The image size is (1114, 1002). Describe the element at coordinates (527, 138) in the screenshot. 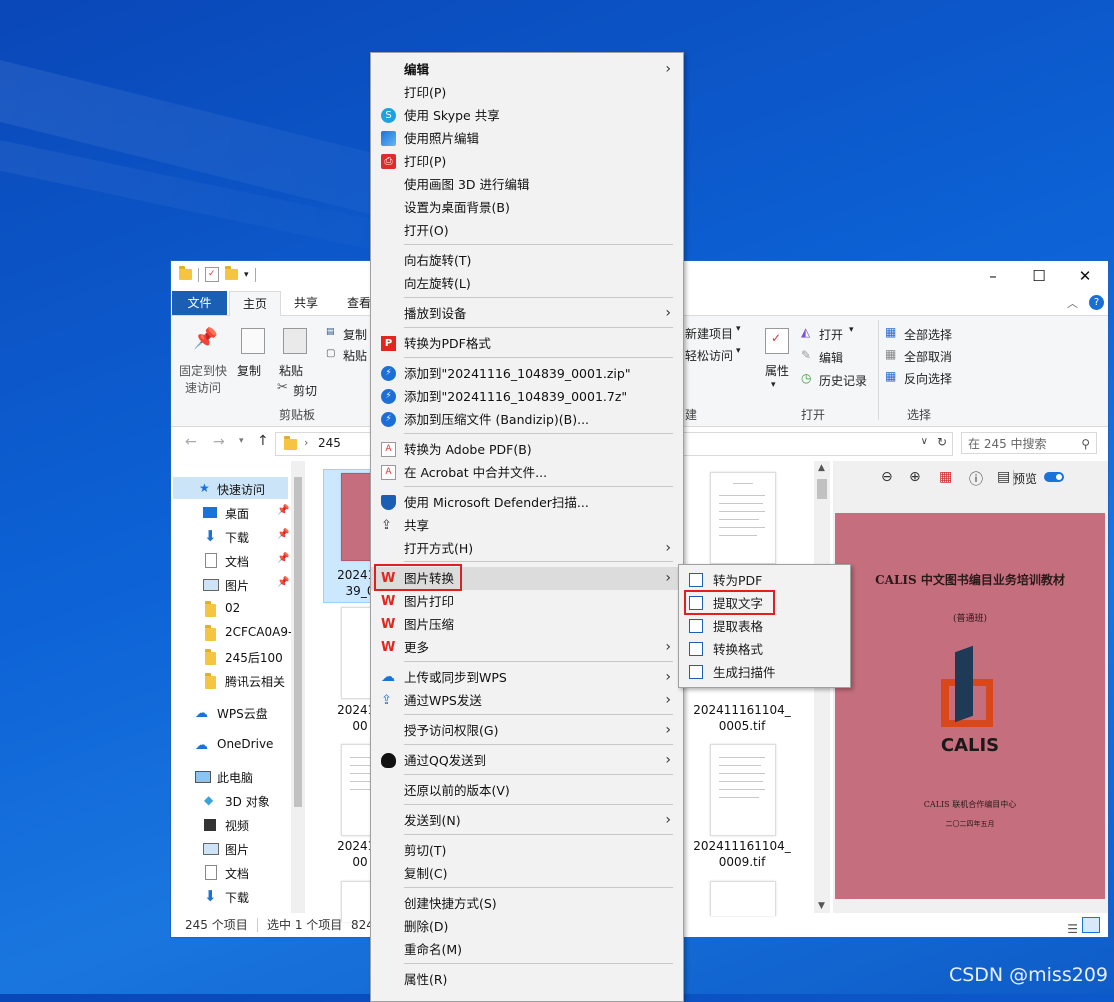

I see `menu-item: 使用照片编辑` at that location.